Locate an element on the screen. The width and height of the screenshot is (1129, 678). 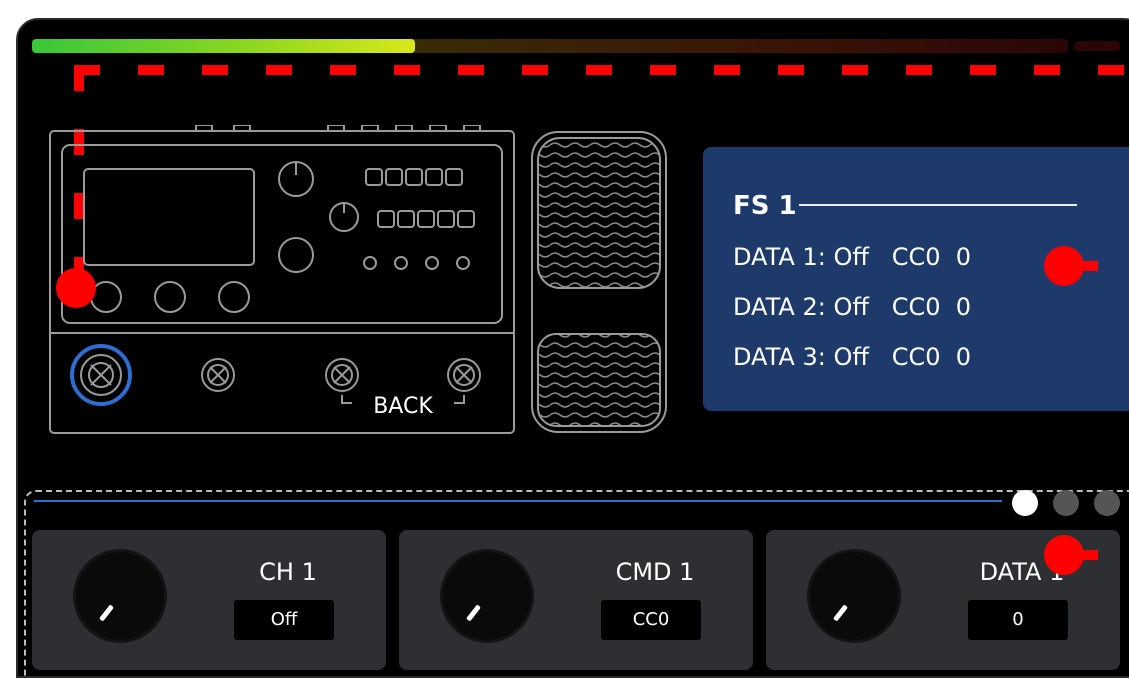
ch-label: CH 1 is located at coordinates (288, 572).